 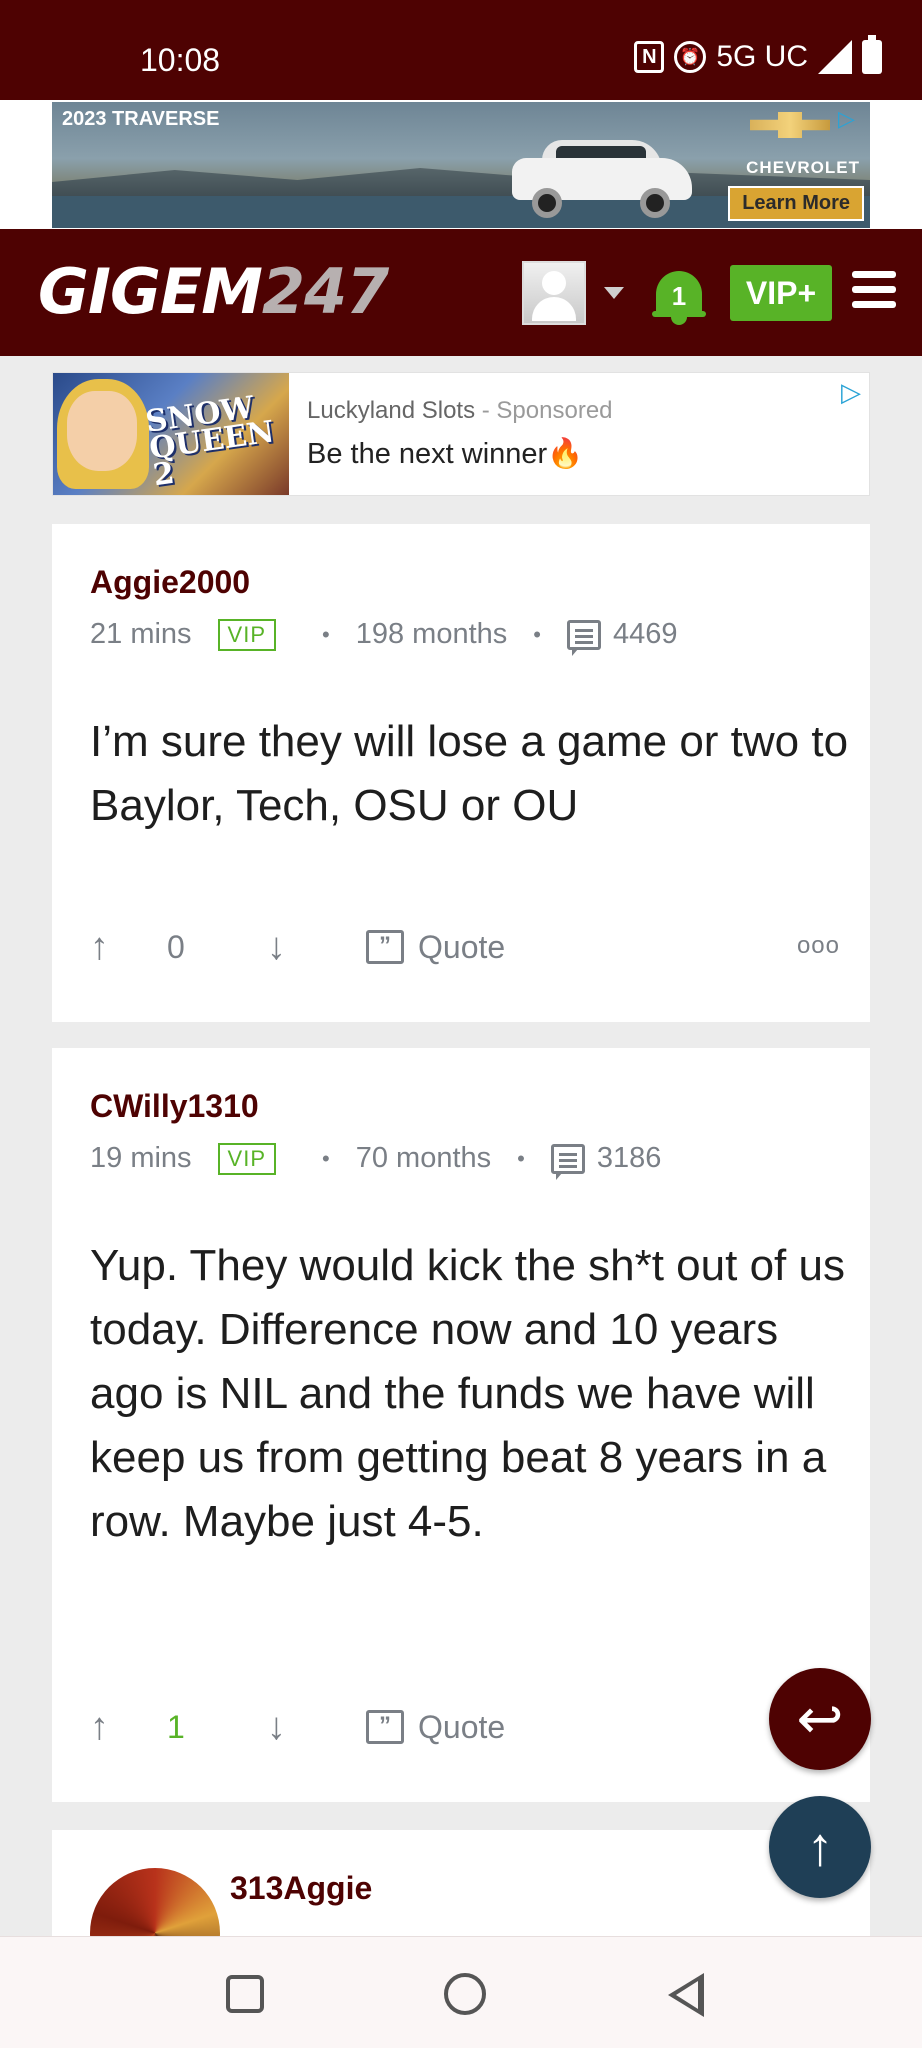 What do you see at coordinates (554, 293) in the screenshot?
I see `user-avatar-button` at bounding box center [554, 293].